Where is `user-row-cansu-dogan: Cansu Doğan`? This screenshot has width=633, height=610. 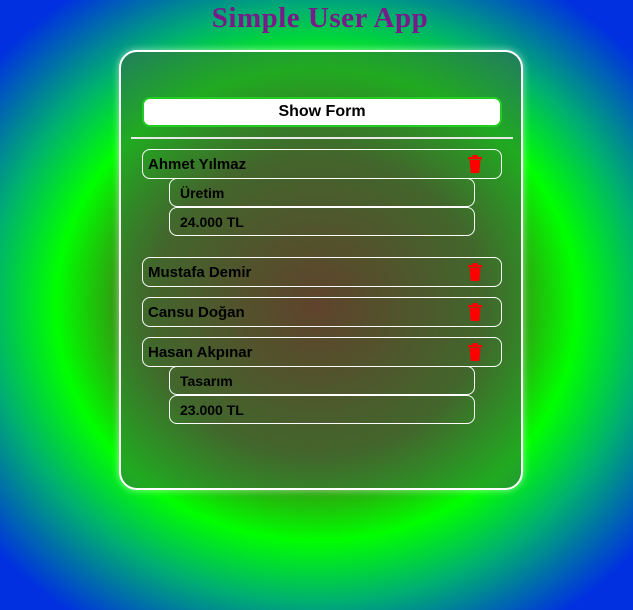
user-row-cansu-dogan: Cansu Doğan is located at coordinates (322, 312).